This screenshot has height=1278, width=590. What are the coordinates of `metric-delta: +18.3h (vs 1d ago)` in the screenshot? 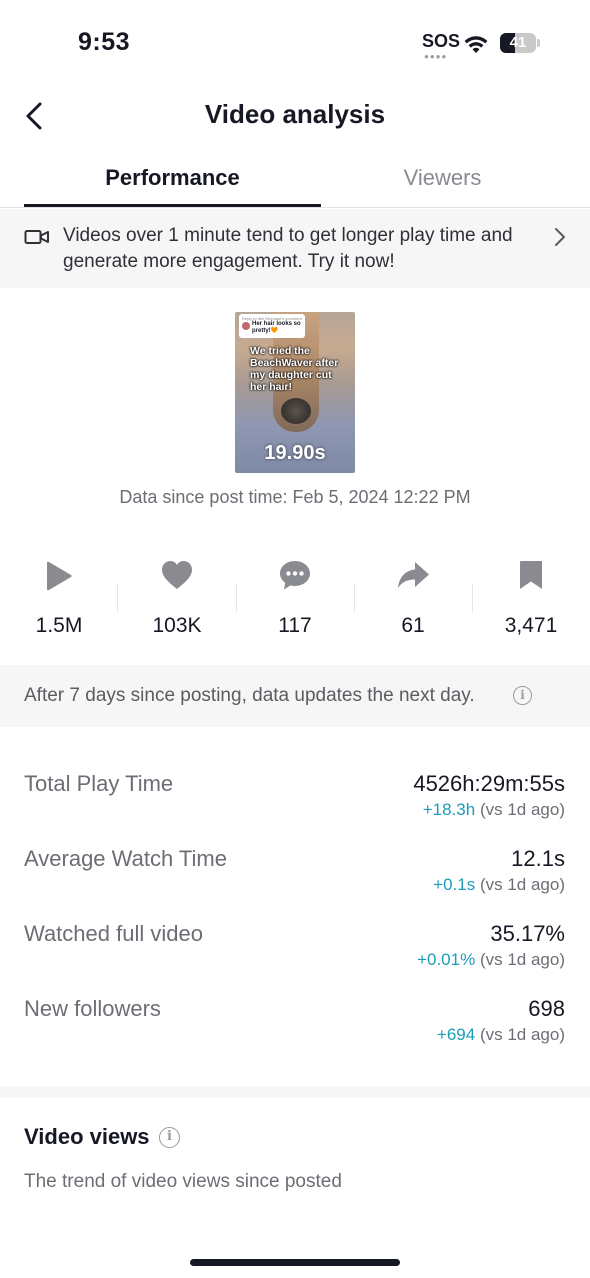 It's located at (494, 810).